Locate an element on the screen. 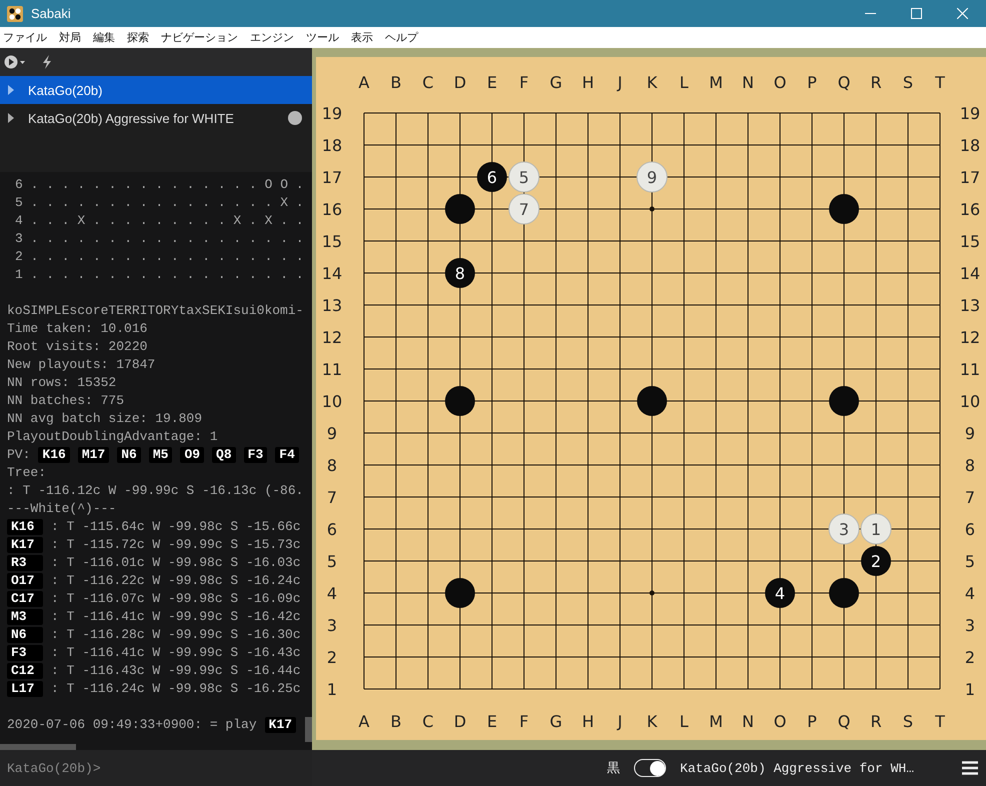  move-tag: C17 is located at coordinates (25, 599).